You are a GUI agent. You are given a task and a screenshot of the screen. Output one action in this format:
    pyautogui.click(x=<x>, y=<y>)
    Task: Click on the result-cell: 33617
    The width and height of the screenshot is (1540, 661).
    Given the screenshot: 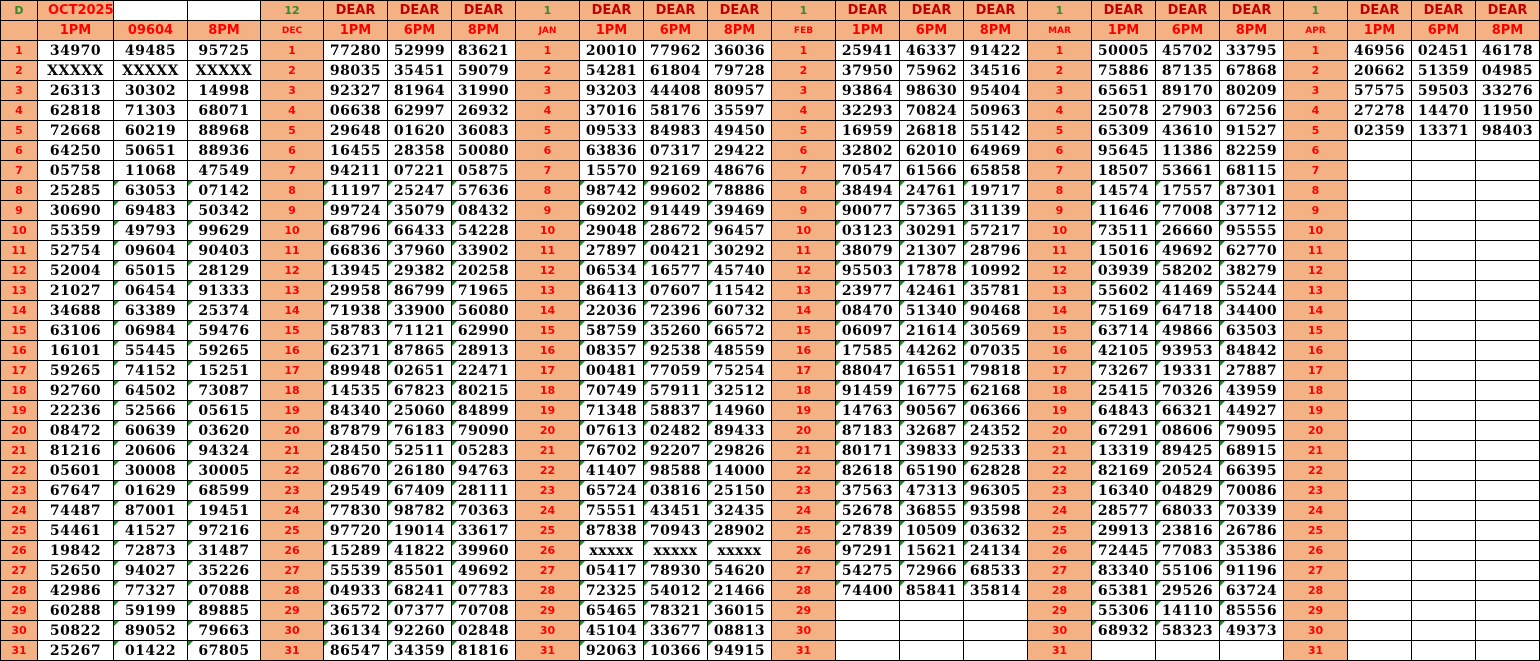 What is the action you would take?
    pyautogui.click(x=483, y=530)
    